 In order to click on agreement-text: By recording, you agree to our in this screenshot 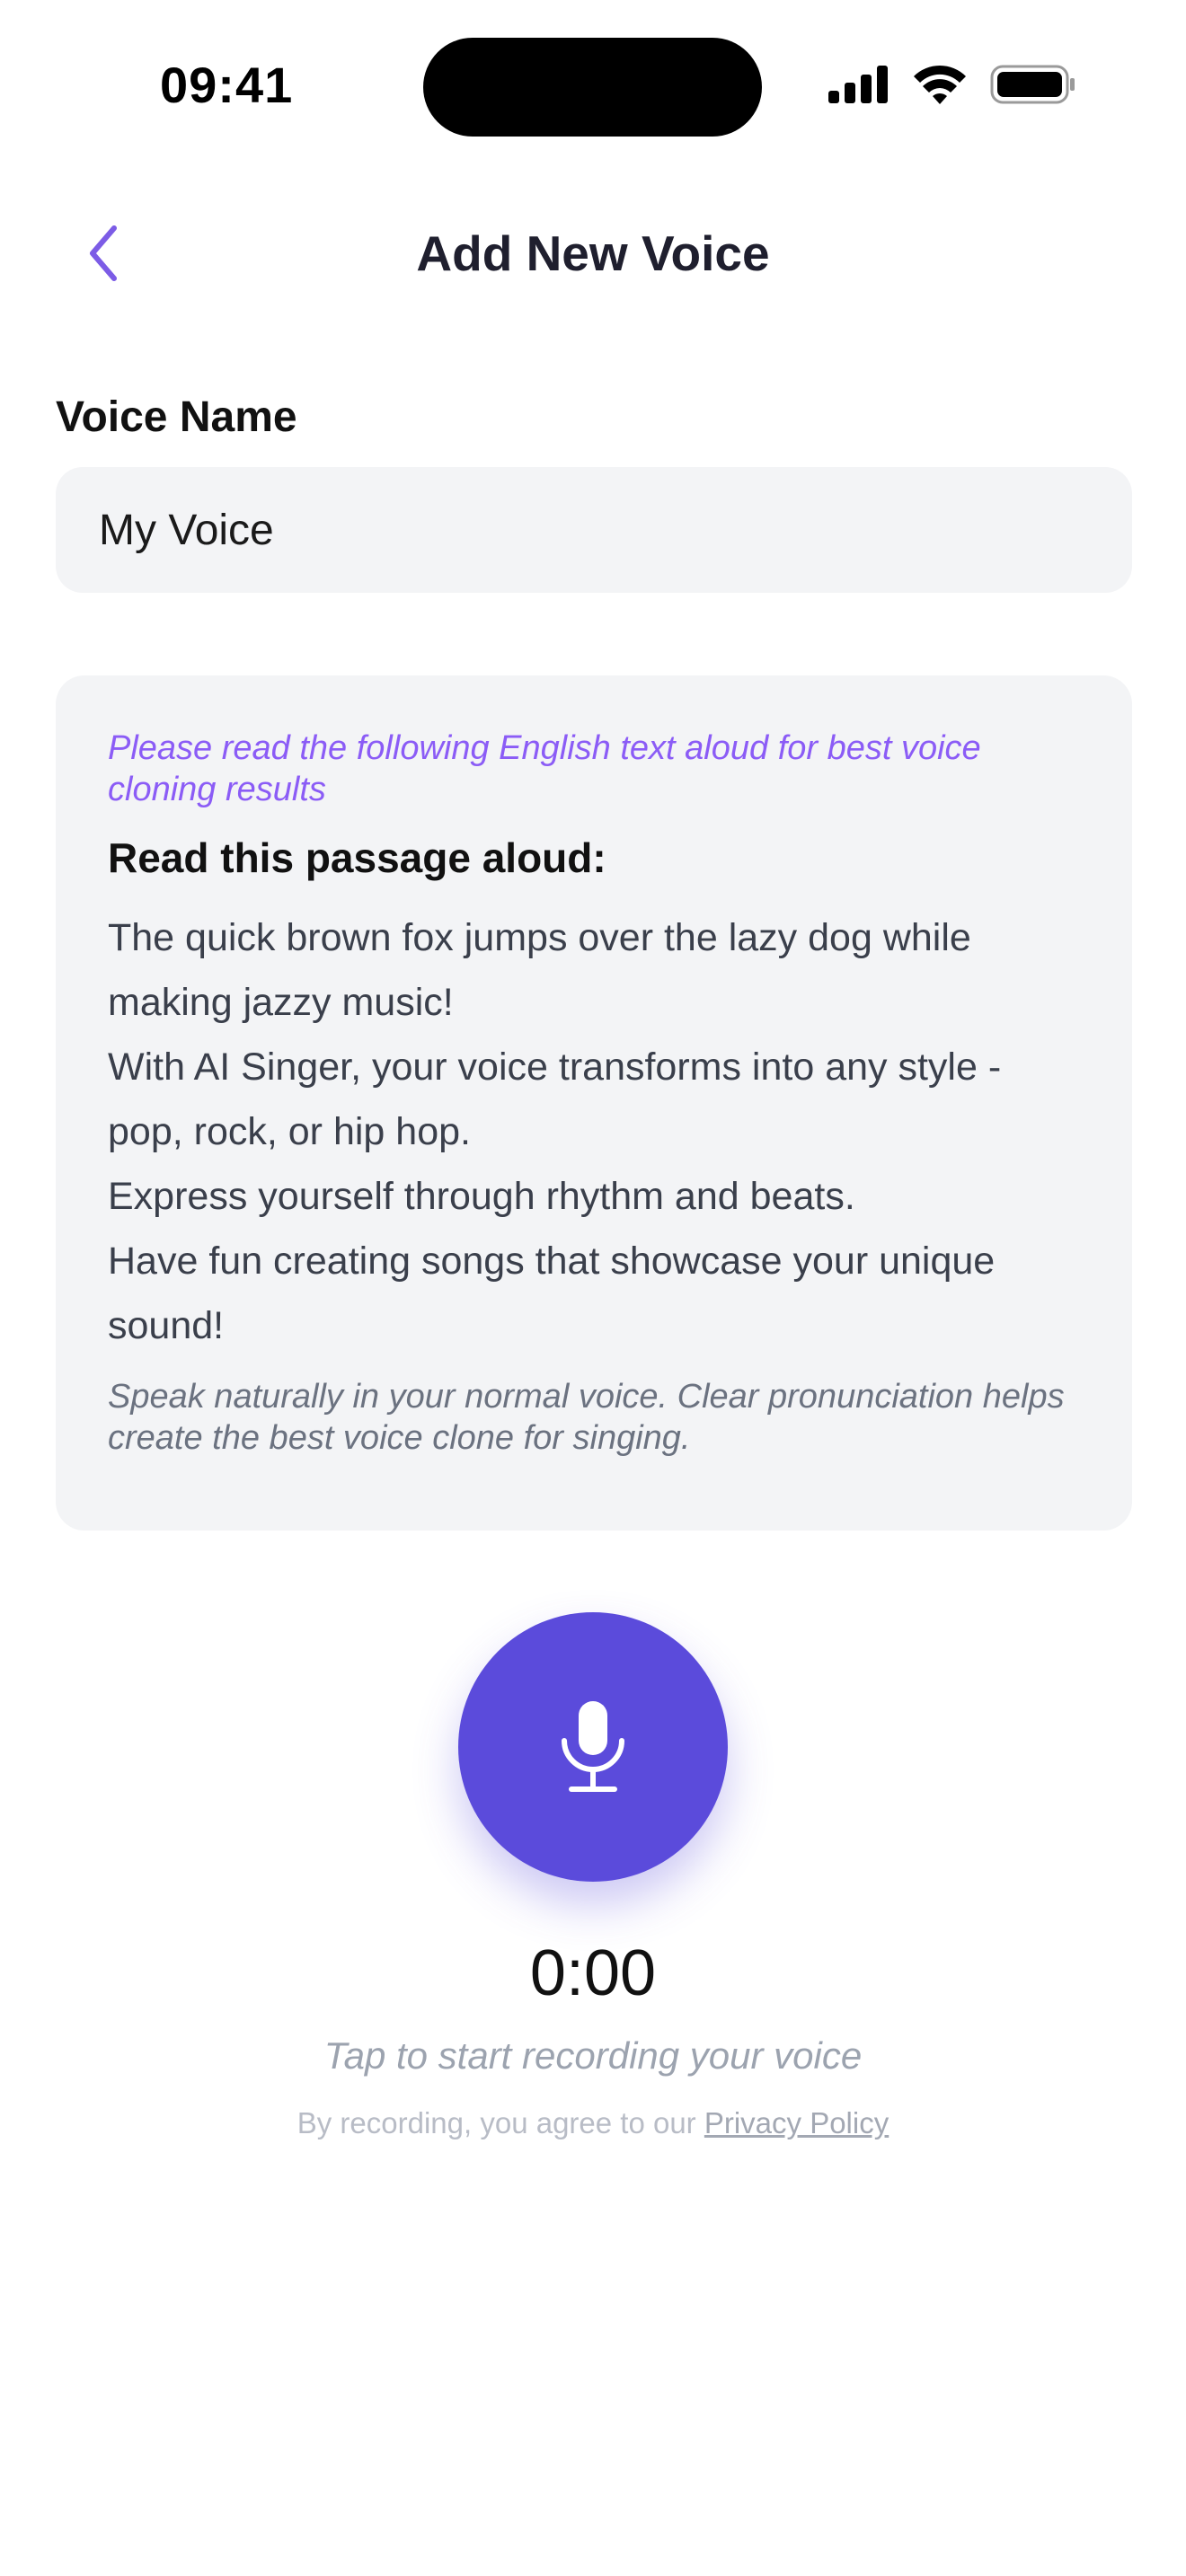, I will do `click(496, 2122)`.